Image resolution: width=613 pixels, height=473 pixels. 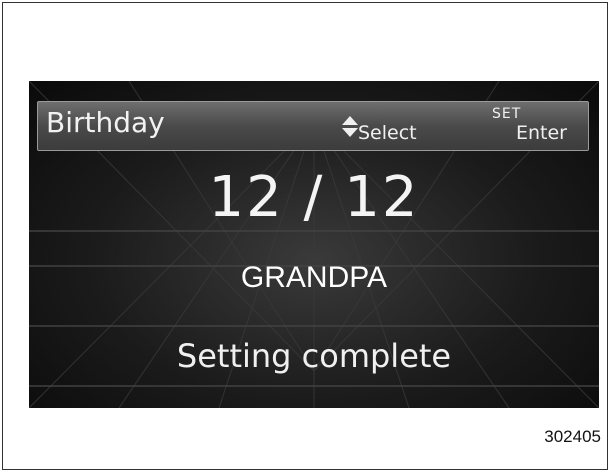 I want to click on select-hint: Select, so click(x=402, y=128).